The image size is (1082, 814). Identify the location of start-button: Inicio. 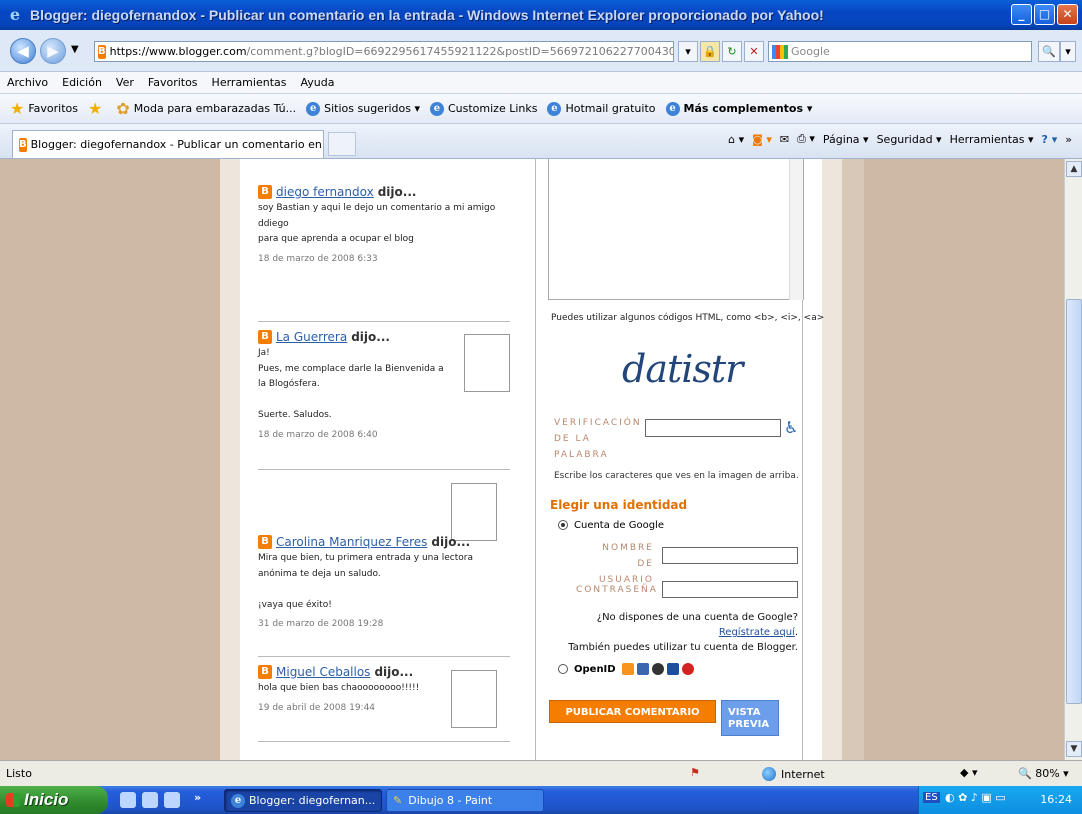
(54, 800).